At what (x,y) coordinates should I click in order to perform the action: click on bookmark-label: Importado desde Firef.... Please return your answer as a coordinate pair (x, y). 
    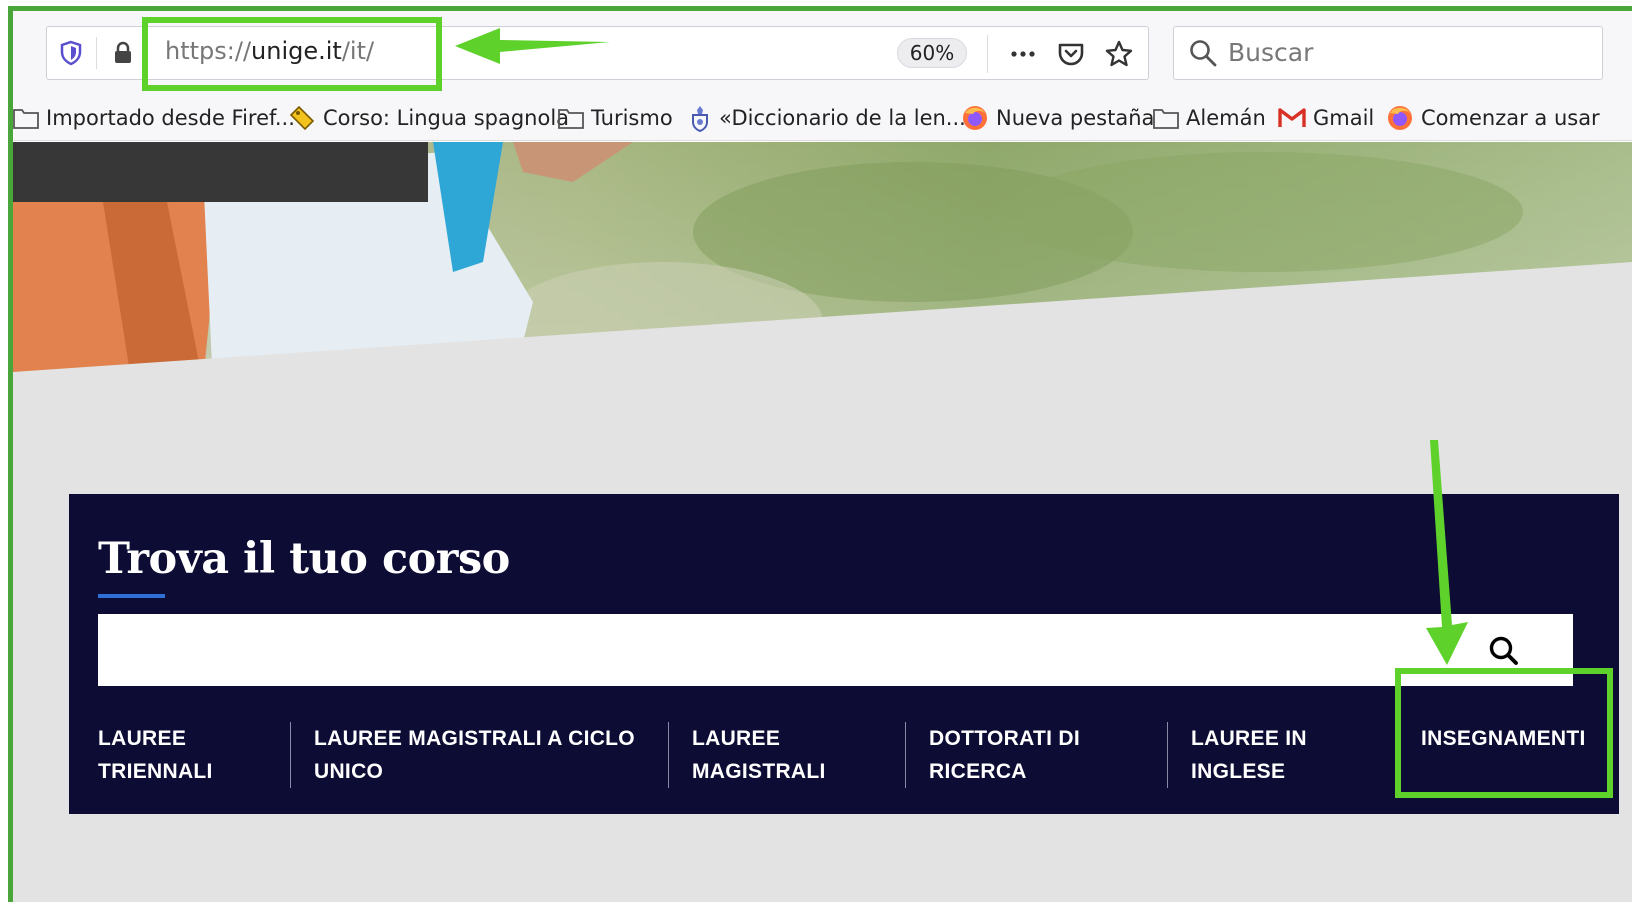
    Looking at the image, I should click on (170, 118).